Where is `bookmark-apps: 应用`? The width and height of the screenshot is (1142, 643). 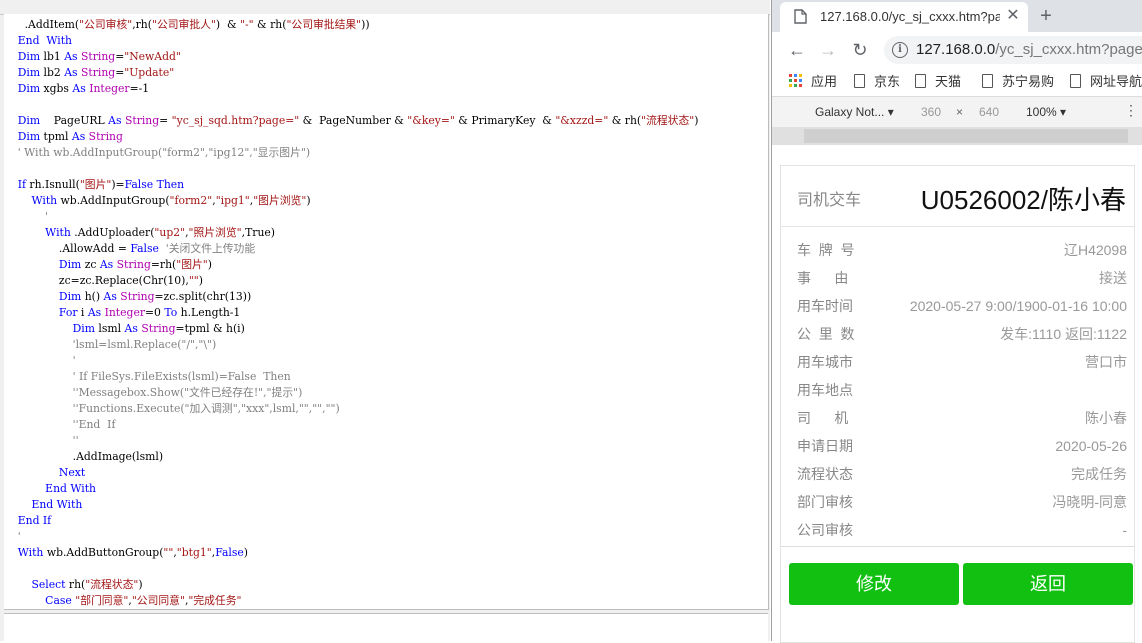 bookmark-apps: 应用 is located at coordinates (813, 82).